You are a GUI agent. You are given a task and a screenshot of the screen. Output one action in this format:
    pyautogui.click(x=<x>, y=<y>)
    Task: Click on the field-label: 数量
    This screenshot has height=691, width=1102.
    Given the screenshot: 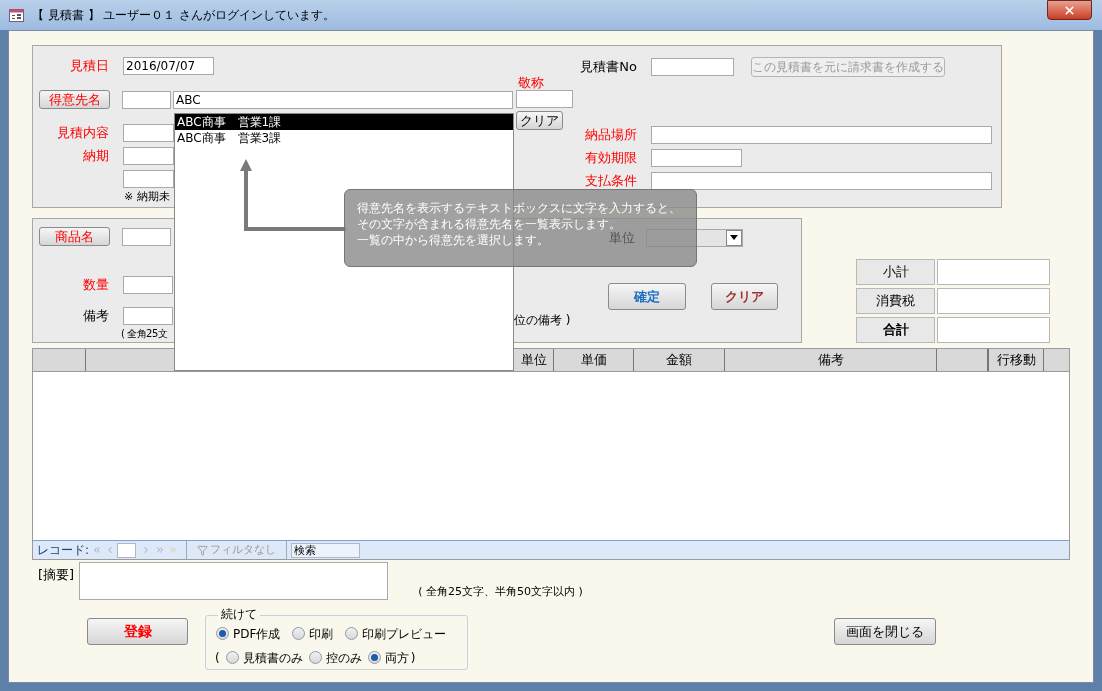 What is the action you would take?
    pyautogui.click(x=95, y=285)
    